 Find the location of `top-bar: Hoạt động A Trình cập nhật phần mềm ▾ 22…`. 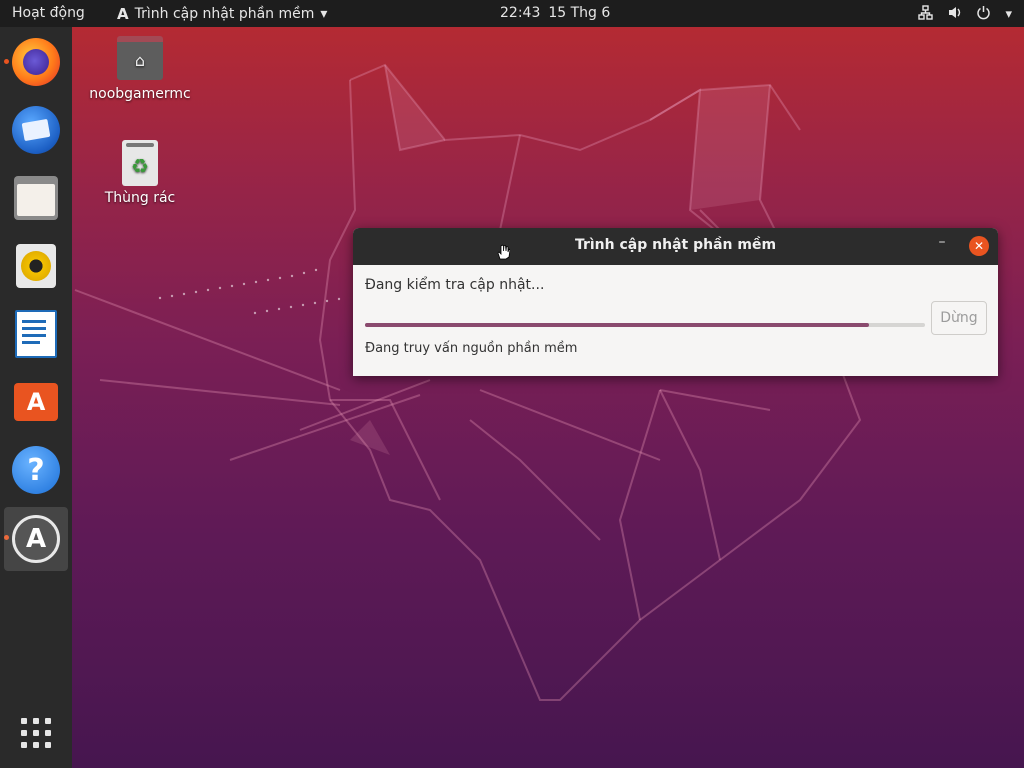

top-bar: Hoạt động A Trình cập nhật phần mềm ▾ 22… is located at coordinates (512, 13).